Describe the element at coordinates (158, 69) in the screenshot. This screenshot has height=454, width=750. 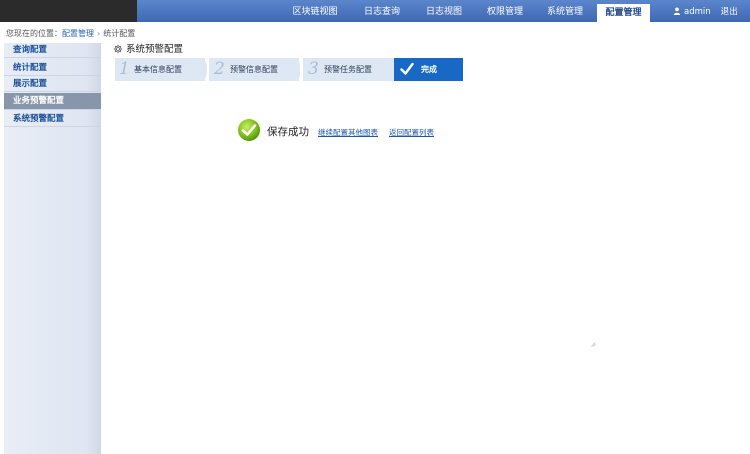
I see `step-label: 基本信息配置` at that location.